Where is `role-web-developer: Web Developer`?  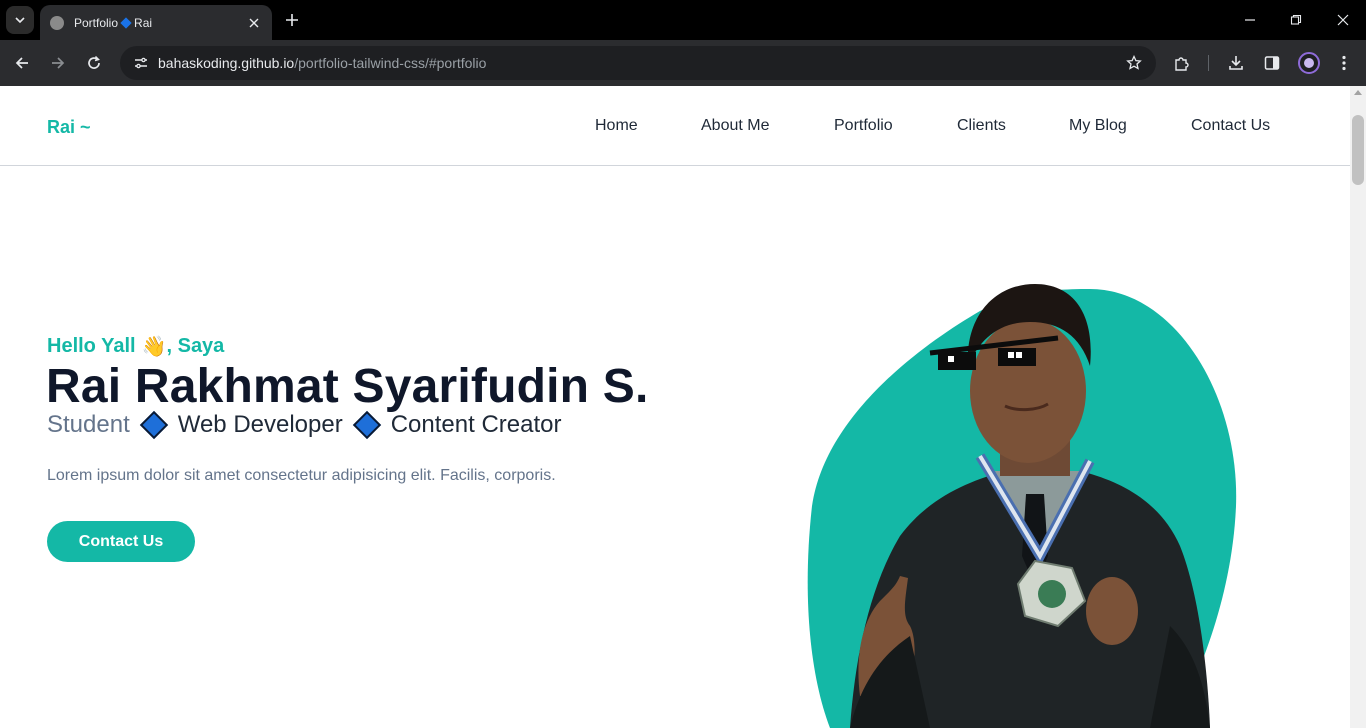 role-web-developer: Web Developer is located at coordinates (260, 424).